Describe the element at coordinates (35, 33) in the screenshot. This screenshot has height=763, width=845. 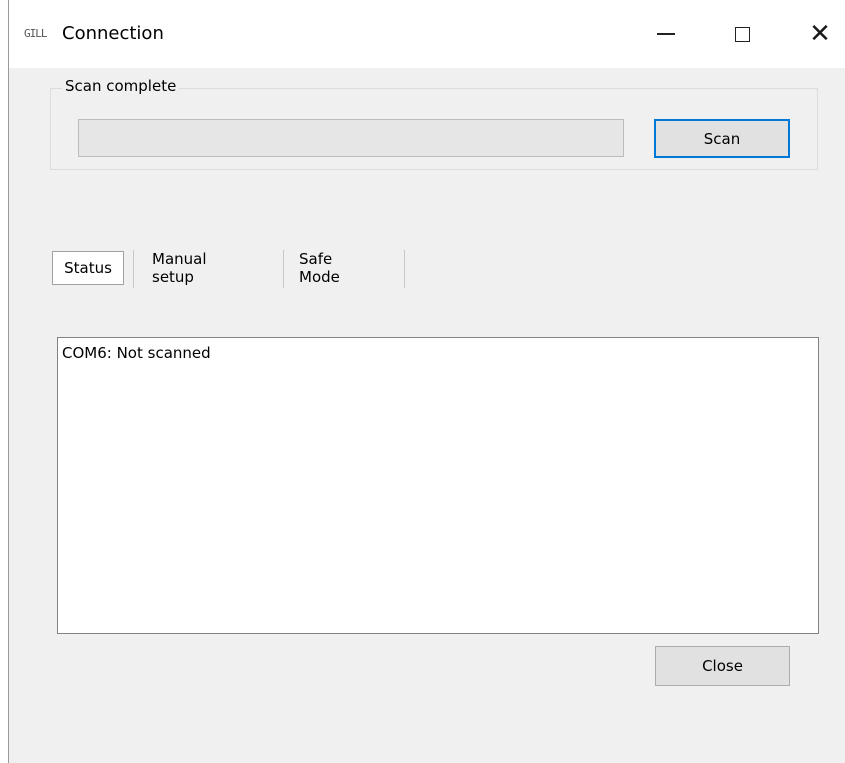
I see `app-icon: GILL` at that location.